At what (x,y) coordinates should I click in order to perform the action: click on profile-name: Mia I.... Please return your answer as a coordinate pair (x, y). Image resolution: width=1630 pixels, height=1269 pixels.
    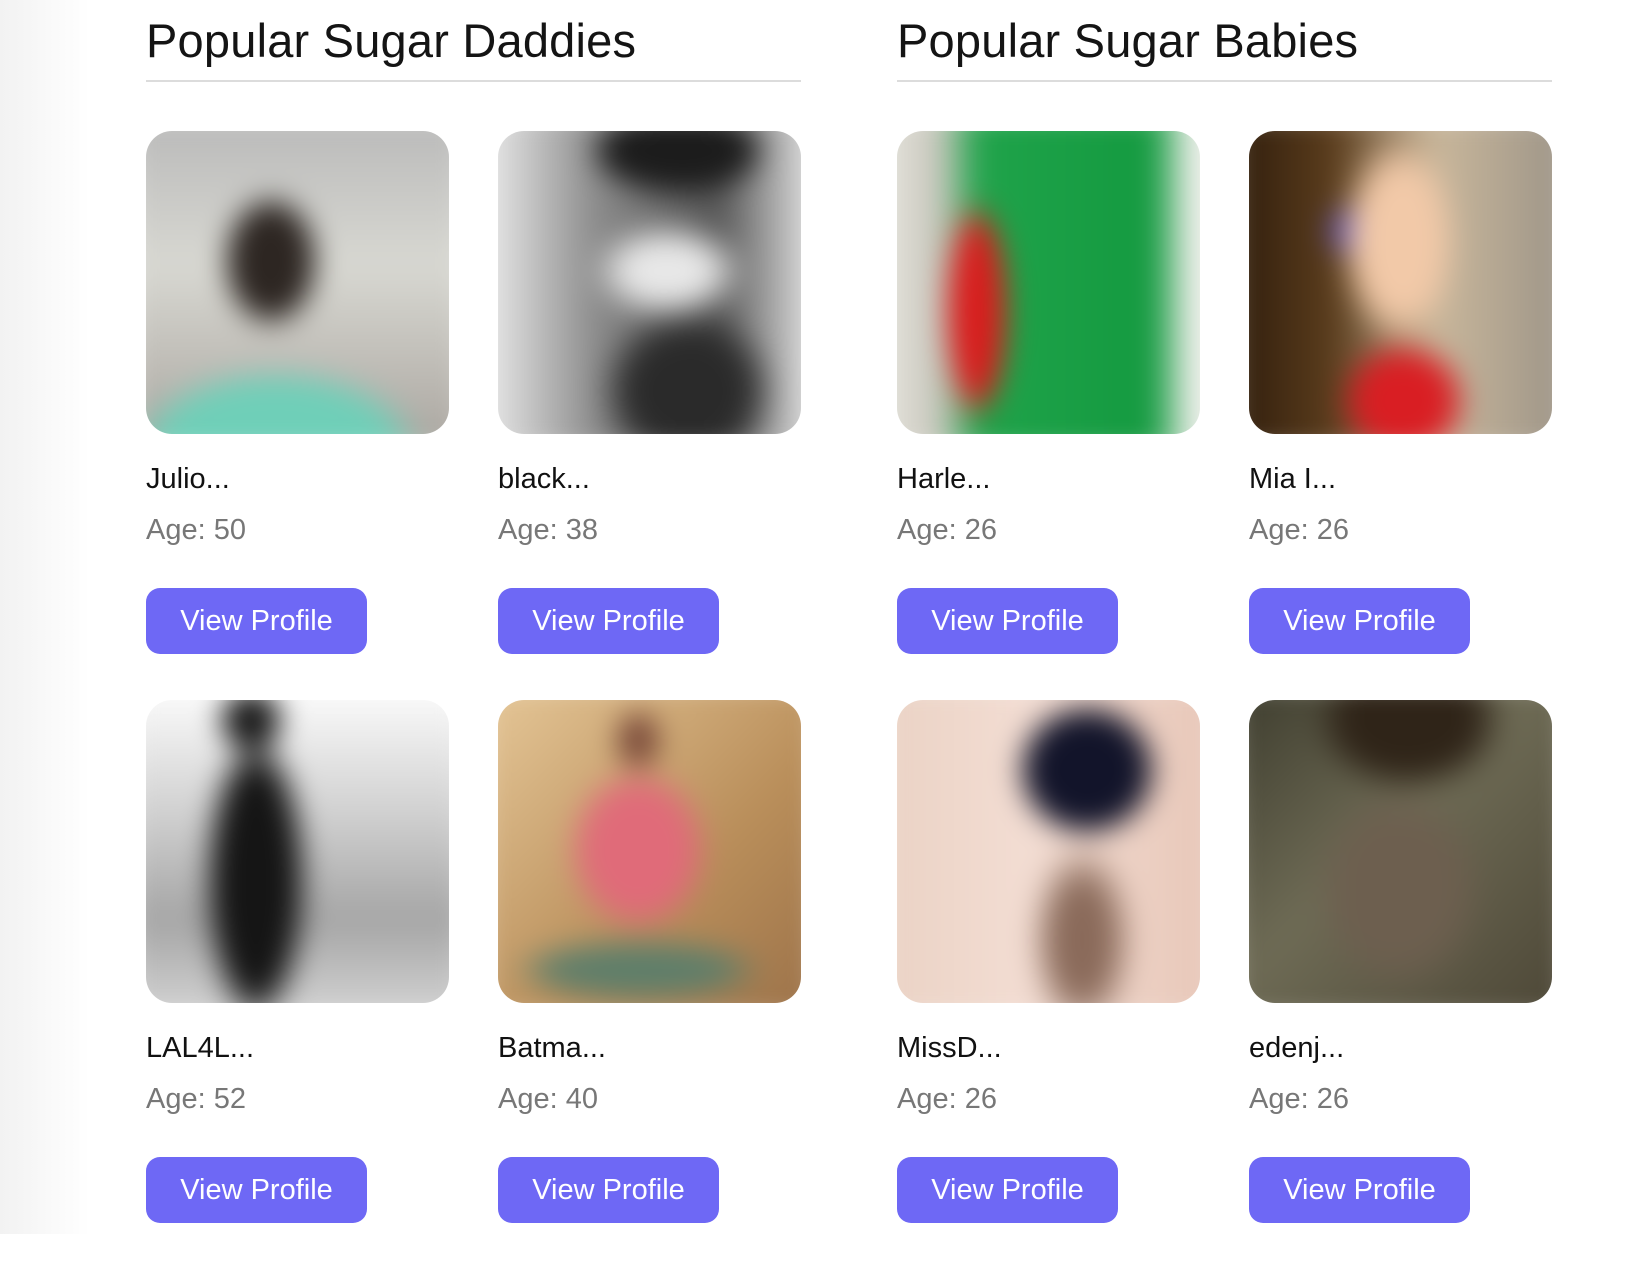
    Looking at the image, I should click on (1293, 479).